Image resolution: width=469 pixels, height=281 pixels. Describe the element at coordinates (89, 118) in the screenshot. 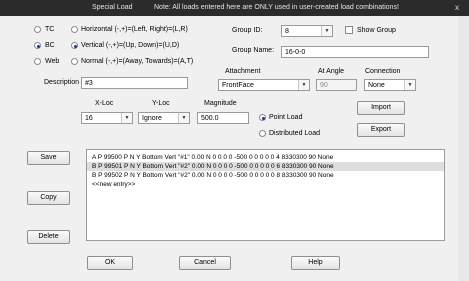

I see `xloc-value: 16` at that location.